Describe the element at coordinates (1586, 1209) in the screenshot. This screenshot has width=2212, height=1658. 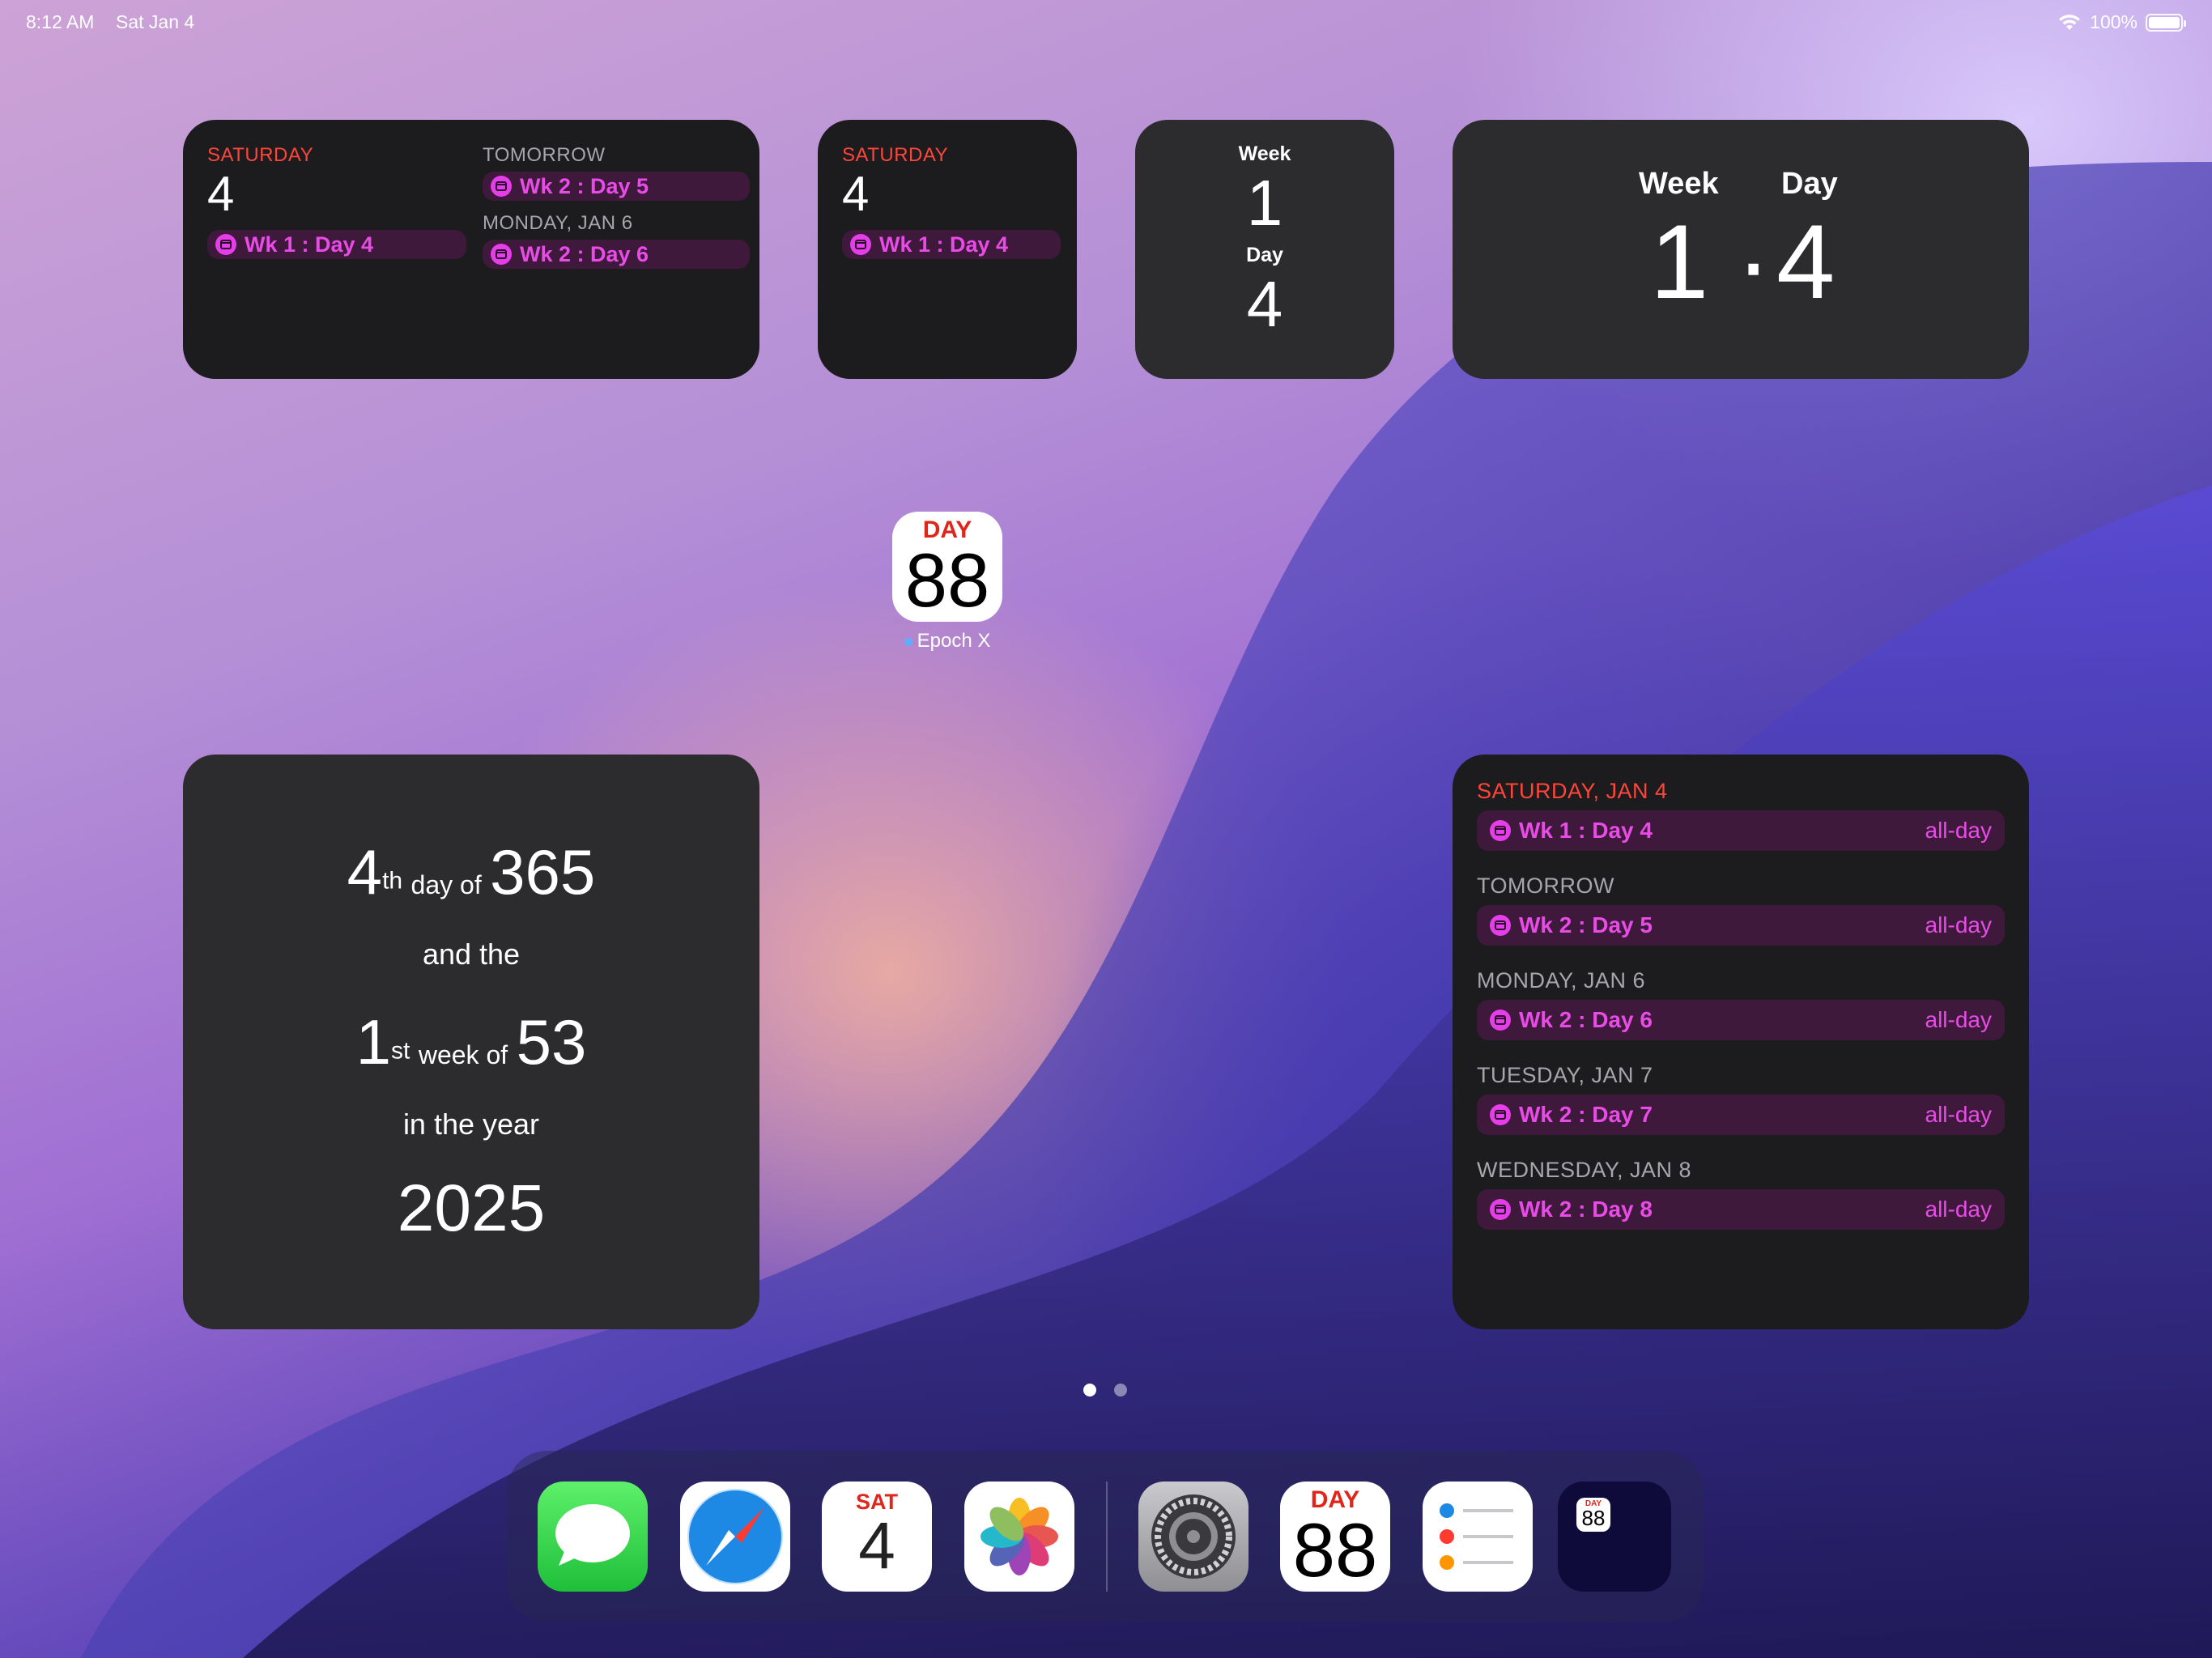
I see `event-title: Wk 2 : Day 8` at that location.